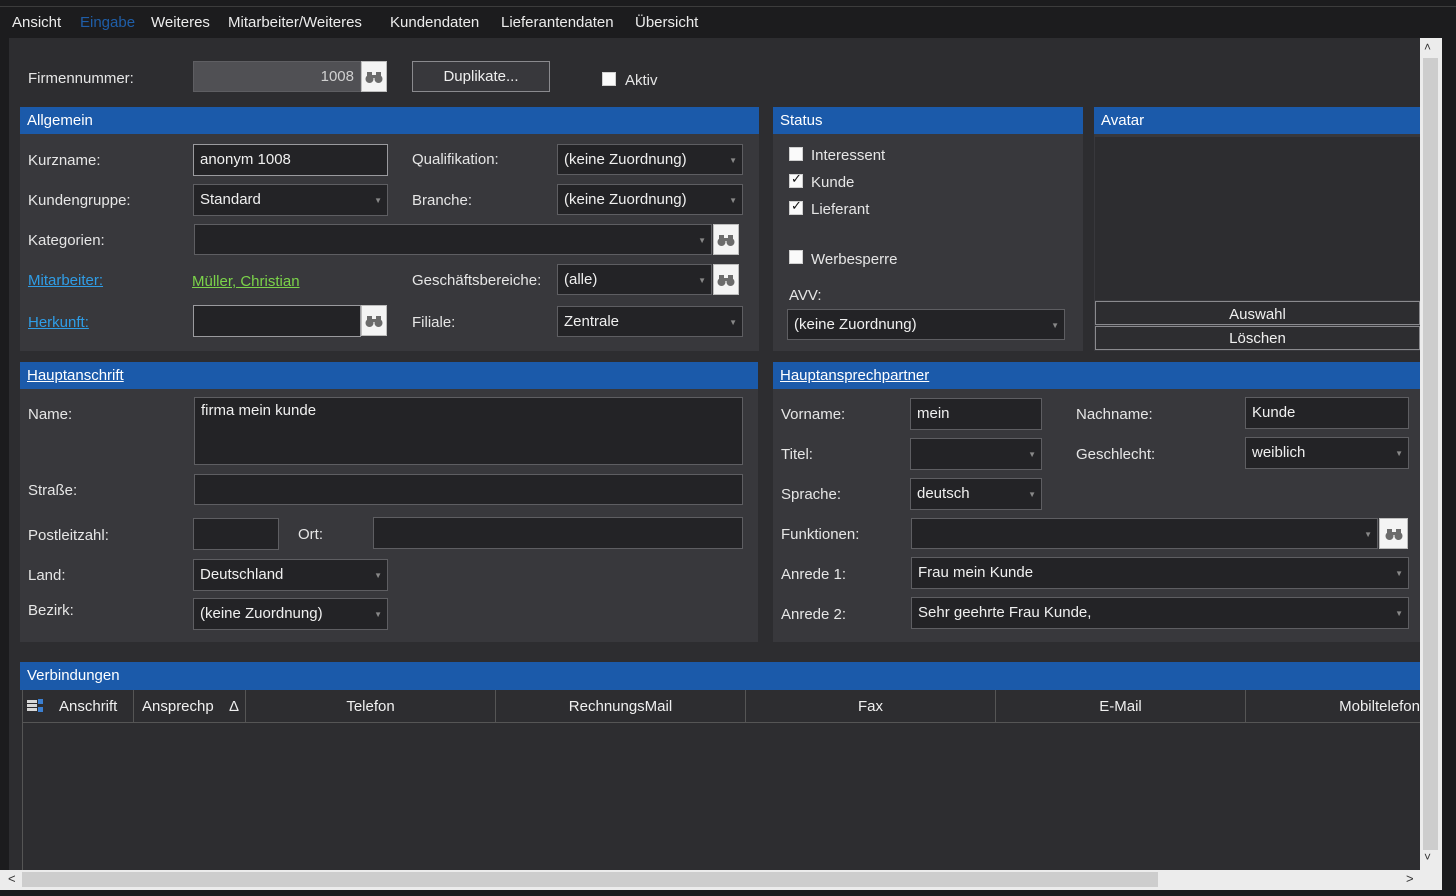 The image size is (1456, 896). Describe the element at coordinates (976, 414) in the screenshot. I see `vorname-field: mein` at that location.